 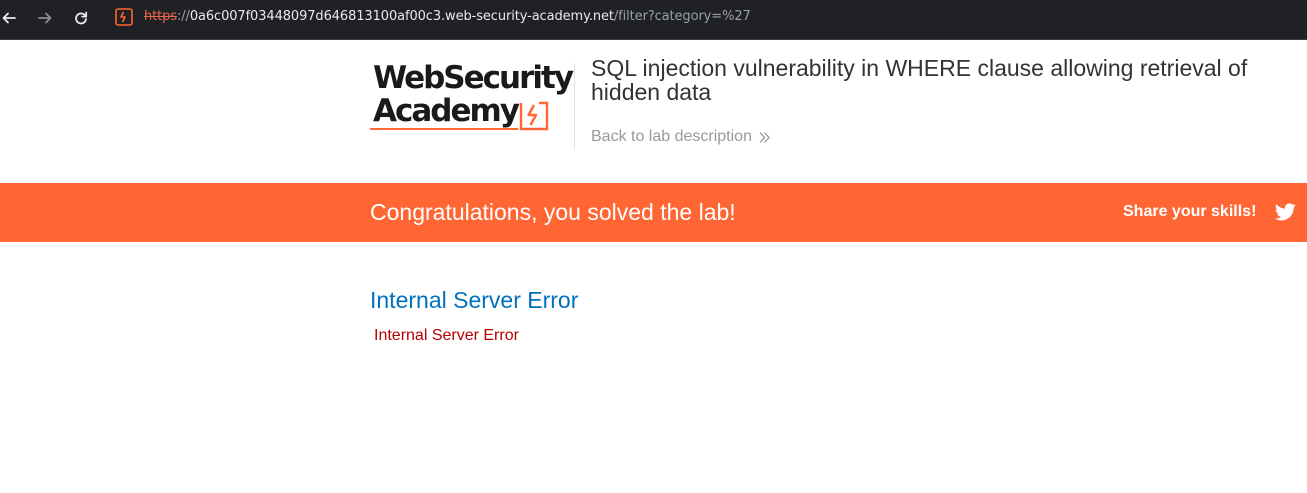 I want to click on url-scheme: https, so click(x=160, y=16).